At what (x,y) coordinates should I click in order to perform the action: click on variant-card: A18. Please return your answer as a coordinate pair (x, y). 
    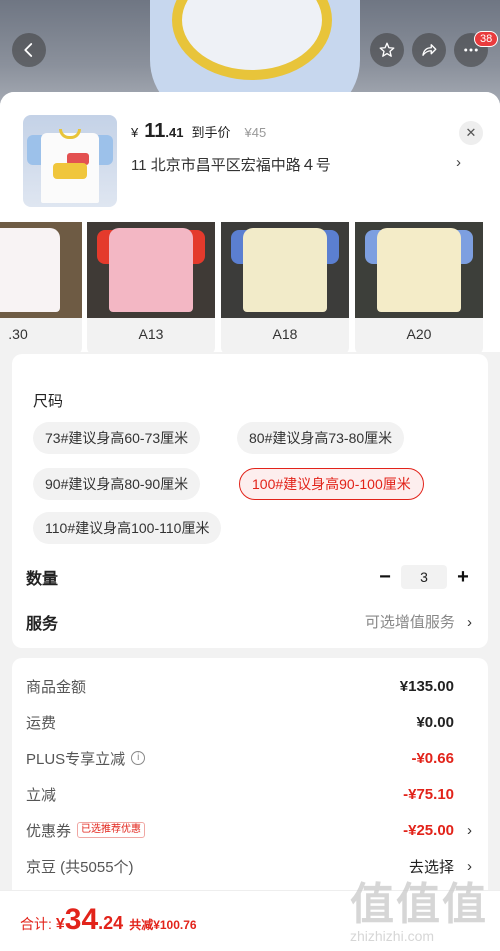
    Looking at the image, I should click on (285, 287).